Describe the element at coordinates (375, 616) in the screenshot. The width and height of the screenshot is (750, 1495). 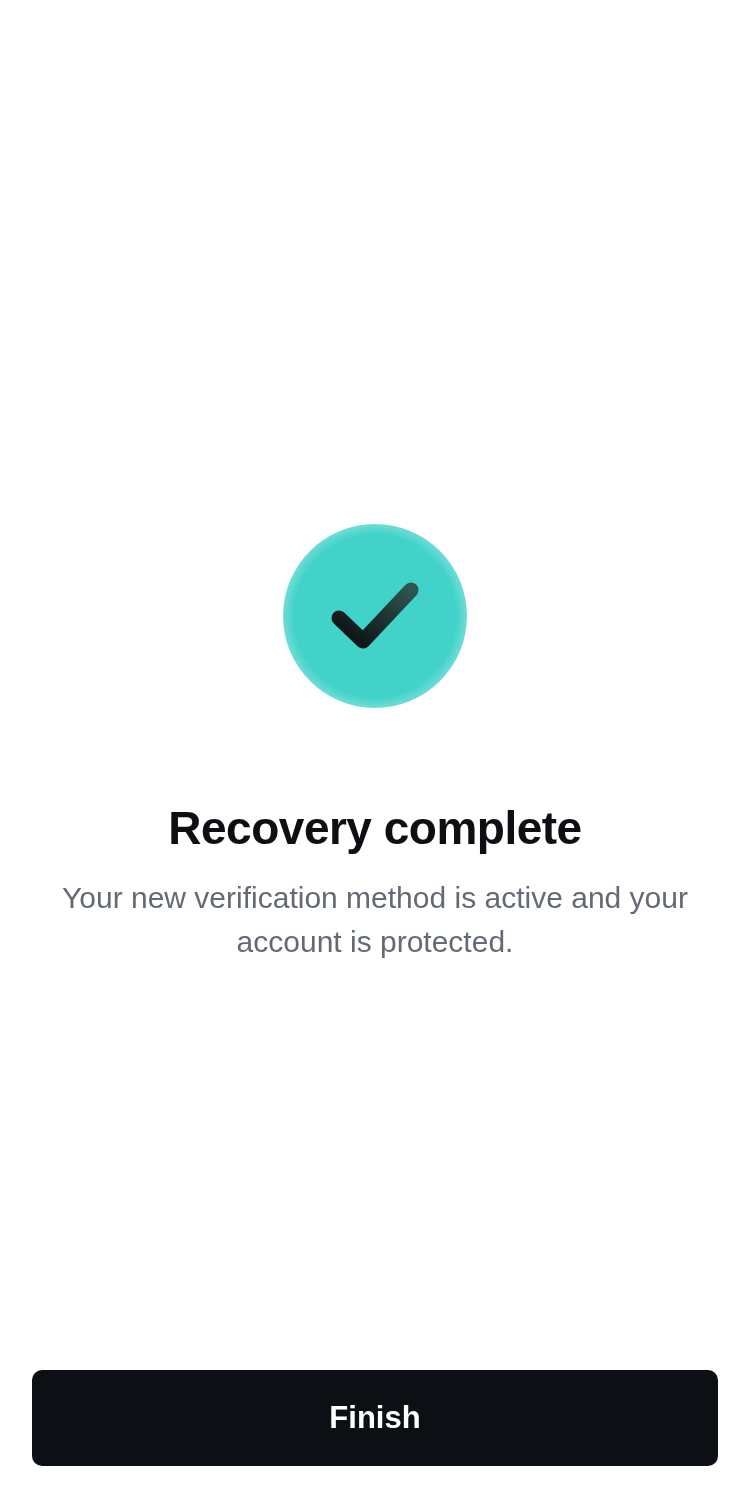
I see `check-circle-icon` at that location.